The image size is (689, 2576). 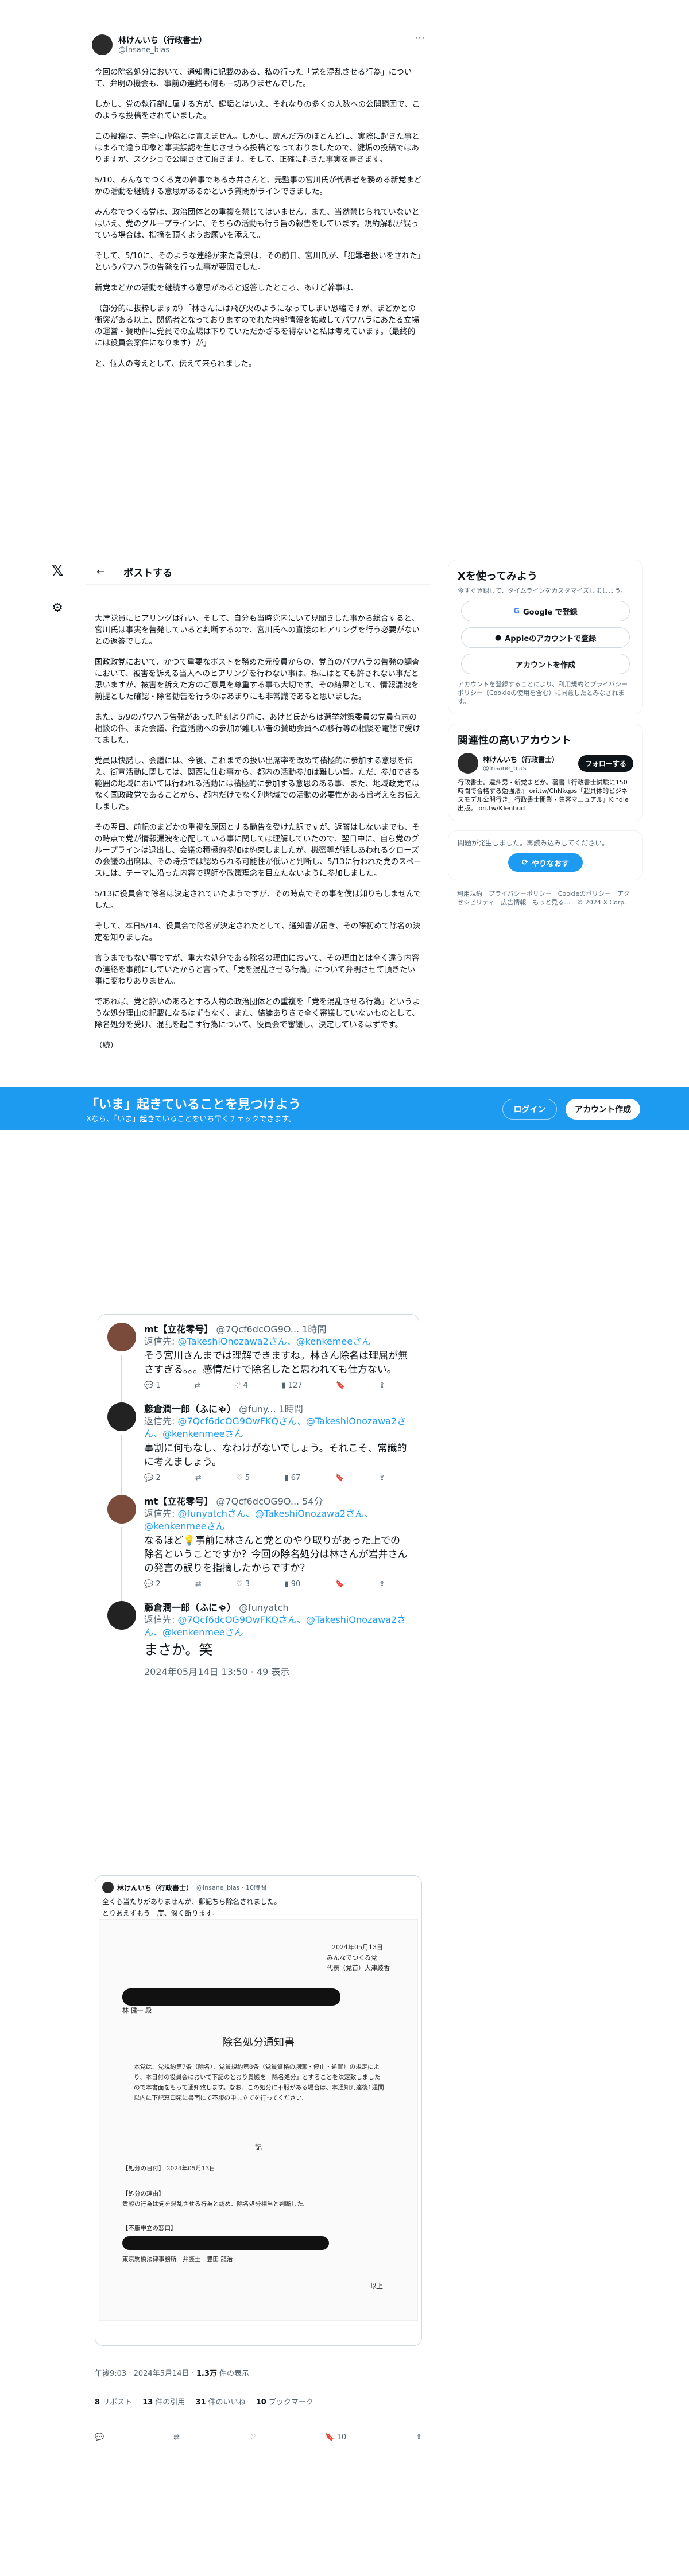 I want to click on apple-signup-button: ● Appleのアカウントで登録, so click(x=545, y=637).